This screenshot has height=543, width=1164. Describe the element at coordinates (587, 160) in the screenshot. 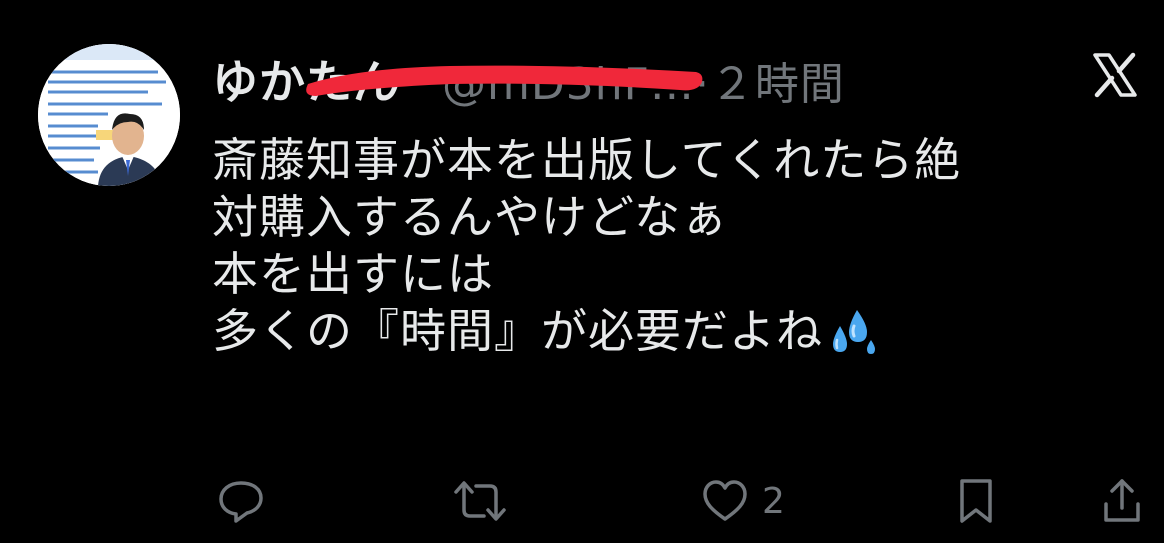

I see `tweet-line: 斎藤知事が本を出版してくれたら絶` at that location.